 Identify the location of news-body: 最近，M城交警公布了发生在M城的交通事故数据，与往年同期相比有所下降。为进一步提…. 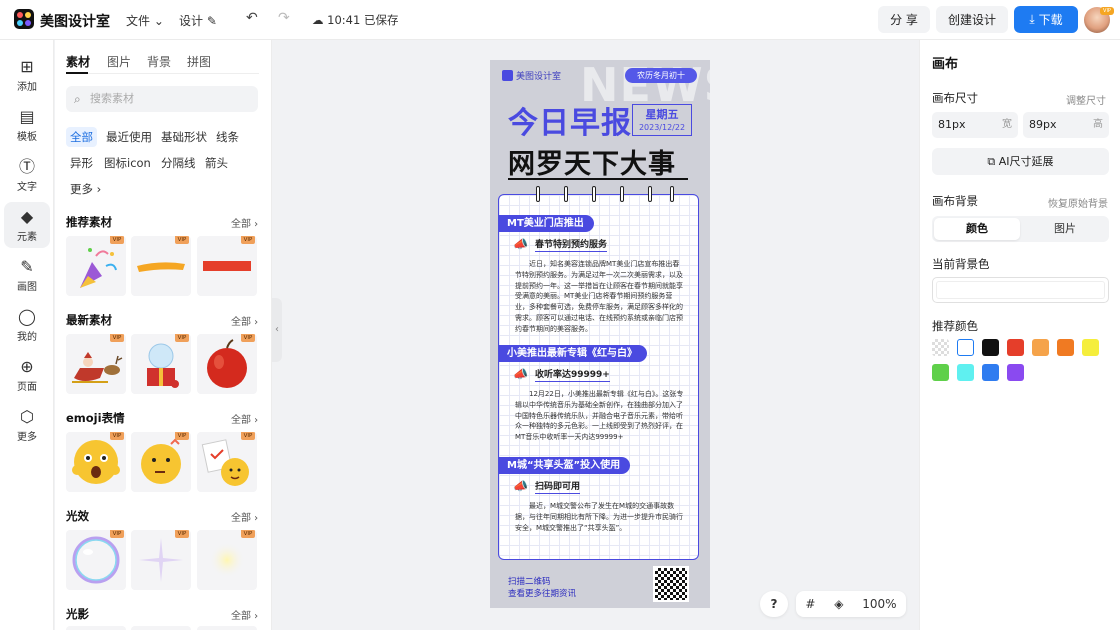
(599, 517).